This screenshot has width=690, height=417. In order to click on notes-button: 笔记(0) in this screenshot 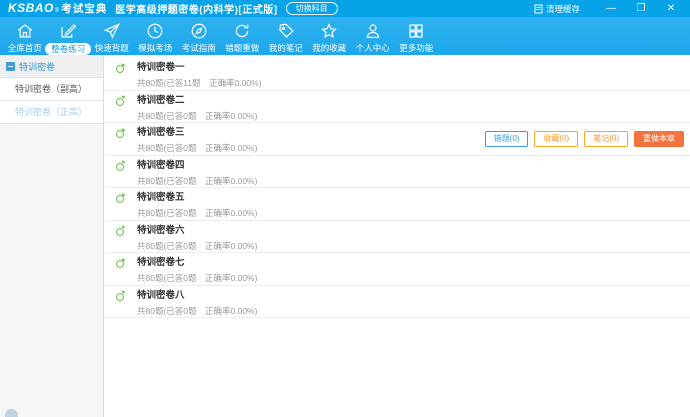, I will do `click(606, 138)`.